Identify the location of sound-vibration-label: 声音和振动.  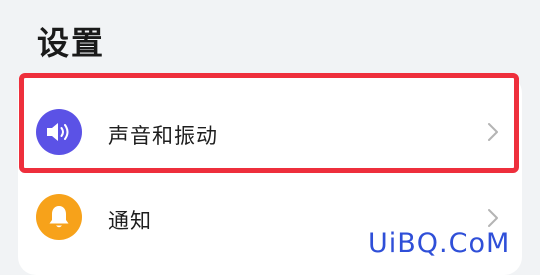
(163, 136).